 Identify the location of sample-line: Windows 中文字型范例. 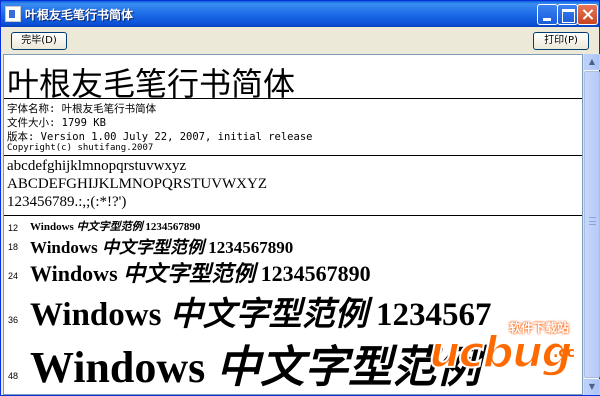
(255, 362).